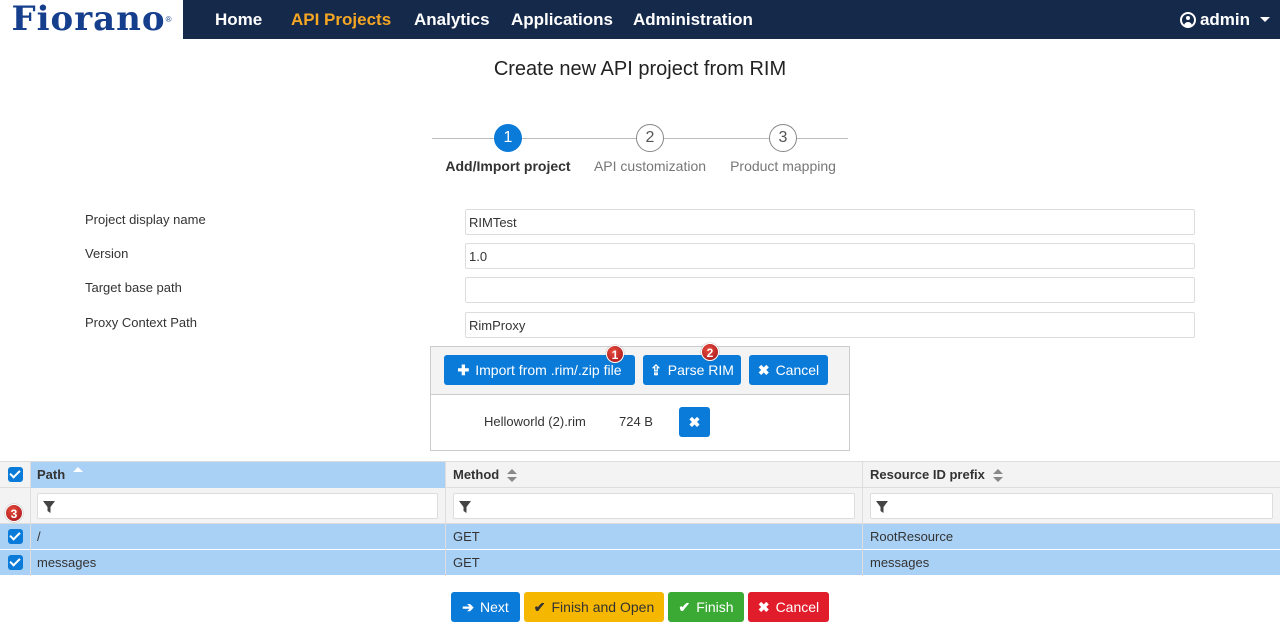  What do you see at coordinates (145, 219) in the screenshot?
I see `display-name-label: Project display name` at bounding box center [145, 219].